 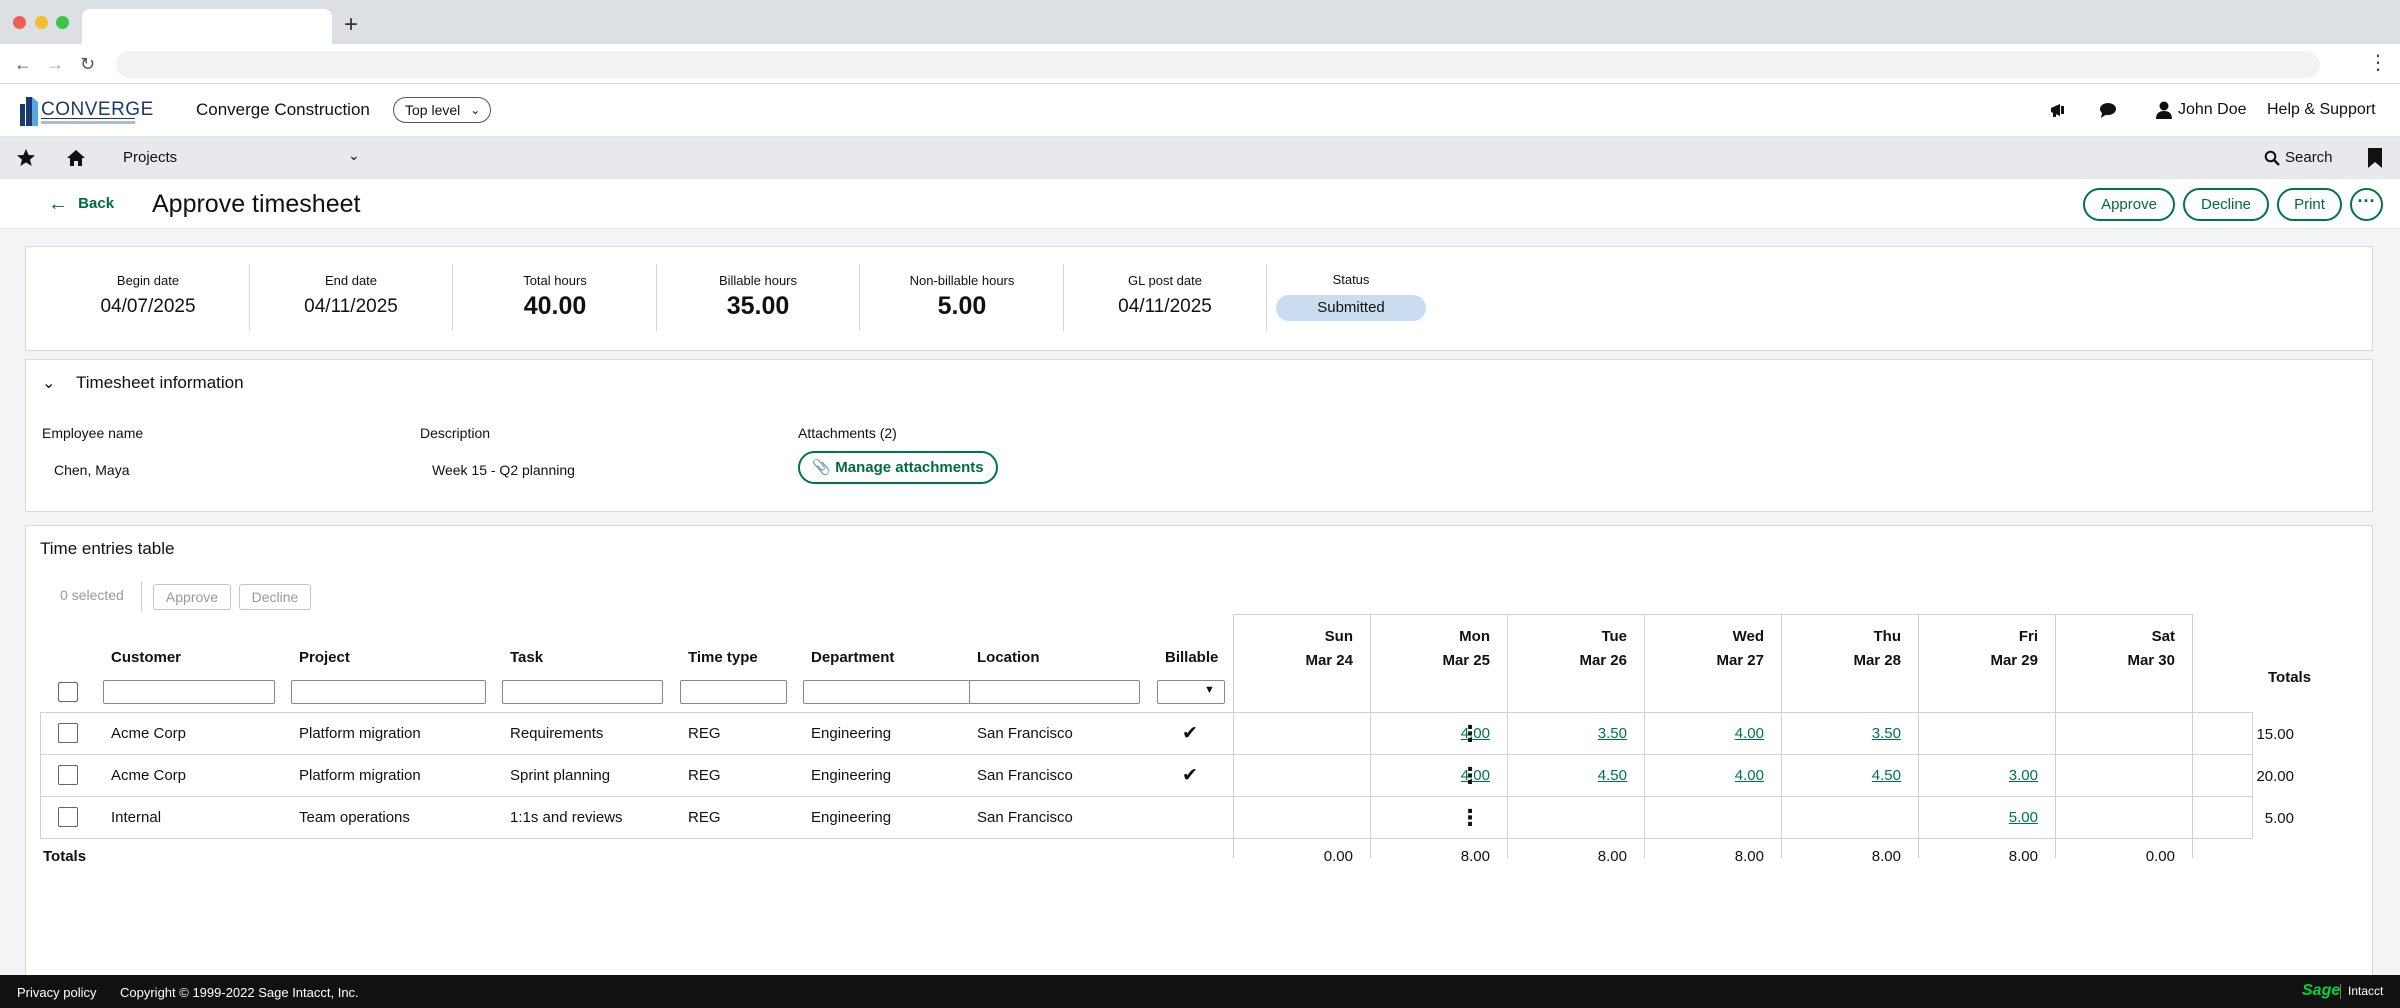 What do you see at coordinates (1877, 660) in the screenshot?
I see `day-date: Mar 28` at bounding box center [1877, 660].